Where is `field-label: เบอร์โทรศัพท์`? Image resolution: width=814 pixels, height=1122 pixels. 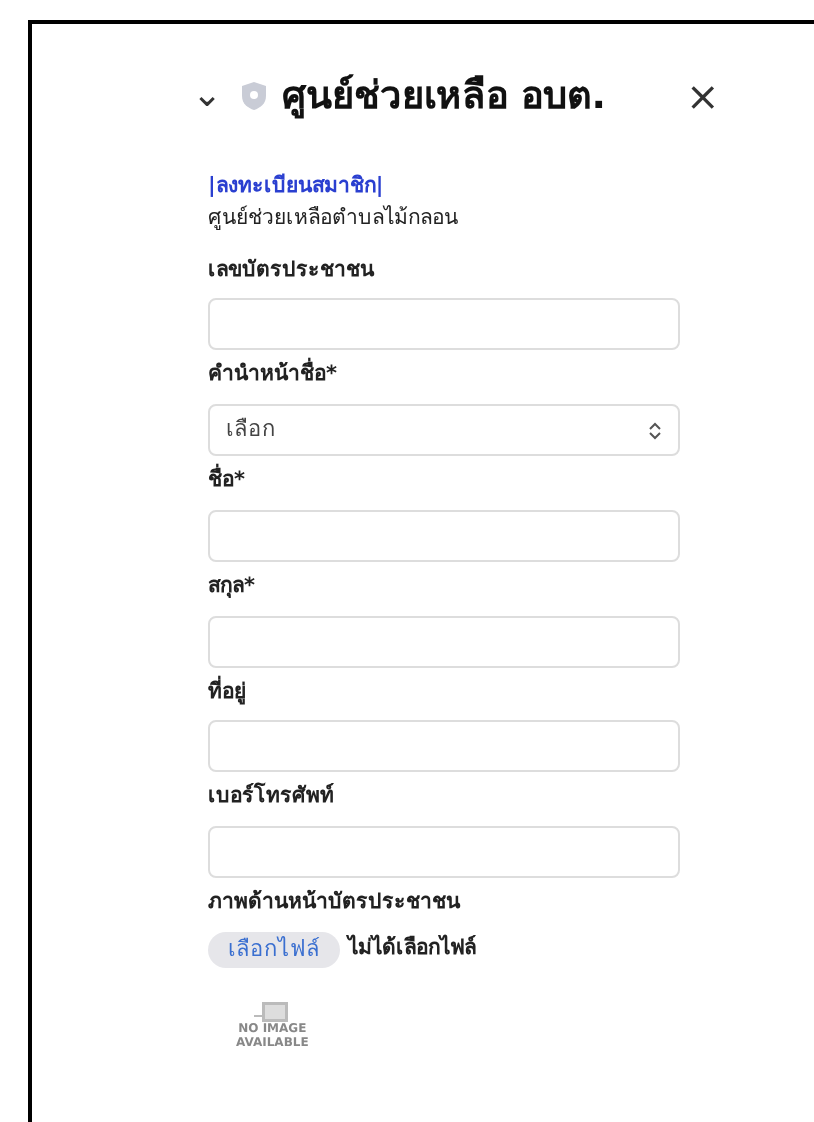
field-label: เบอร์โทรศัพท์ is located at coordinates (272, 797).